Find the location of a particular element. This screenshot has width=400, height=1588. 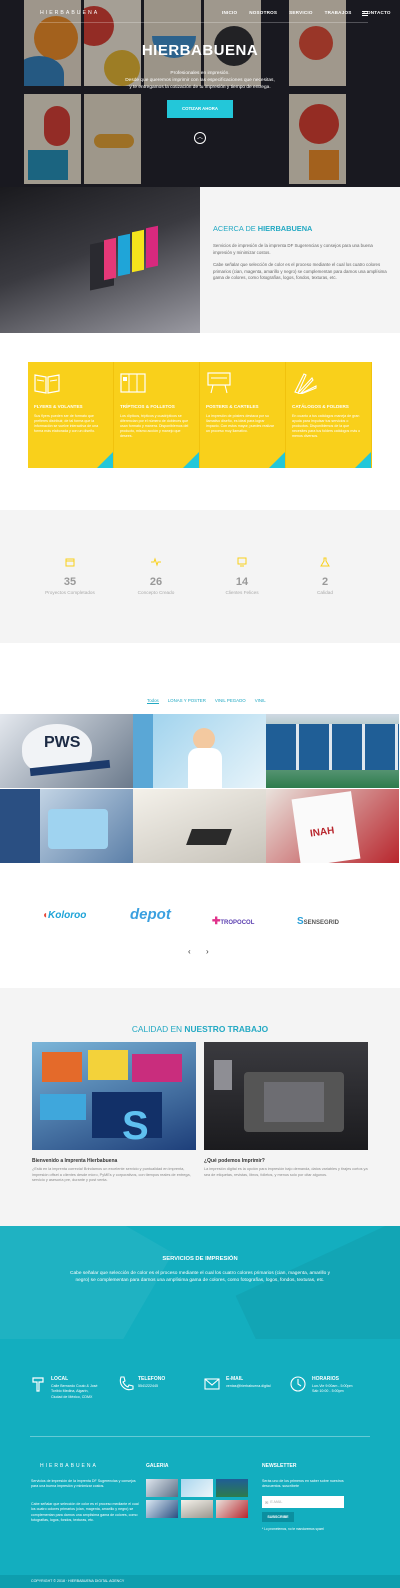

tab-vinil-pegado: VINIL PEGADO is located at coordinates (230, 701).